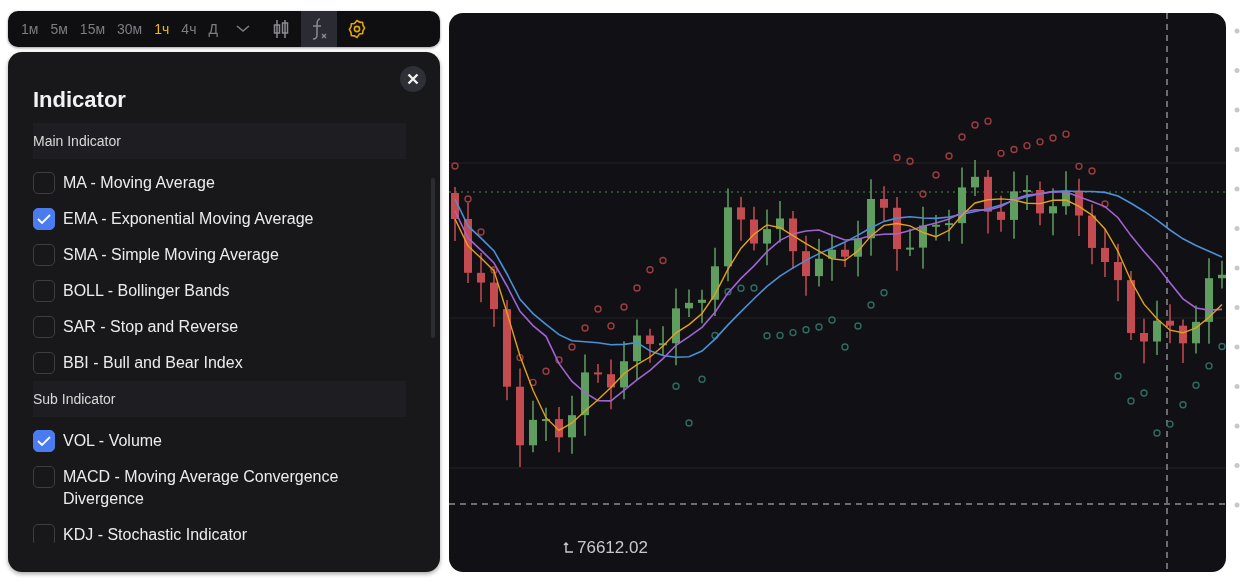 The height and width of the screenshot is (584, 1240). I want to click on section-header: Main Indicator, so click(219, 141).